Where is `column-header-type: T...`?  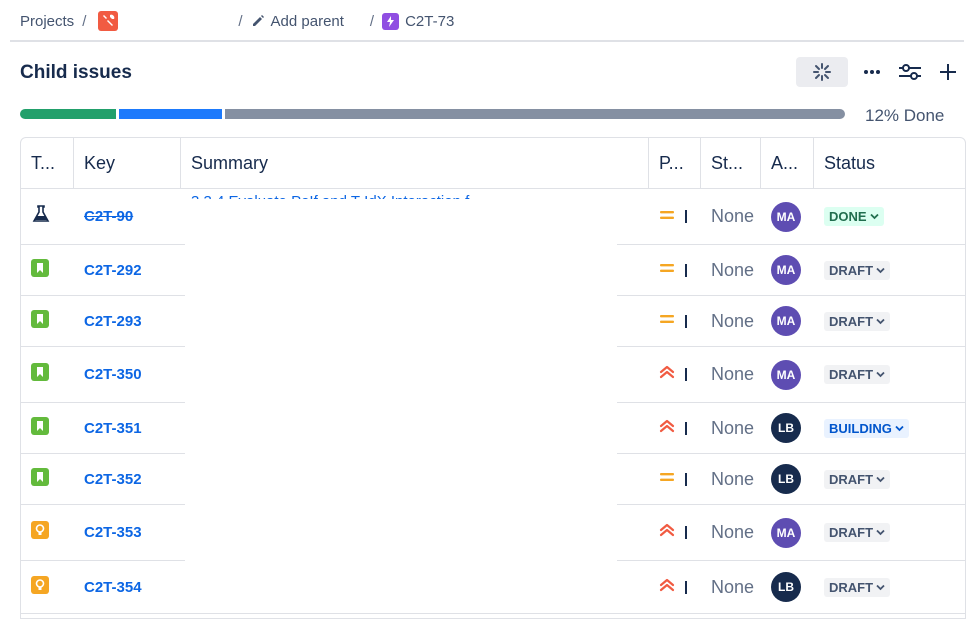 column-header-type: T... is located at coordinates (47, 163).